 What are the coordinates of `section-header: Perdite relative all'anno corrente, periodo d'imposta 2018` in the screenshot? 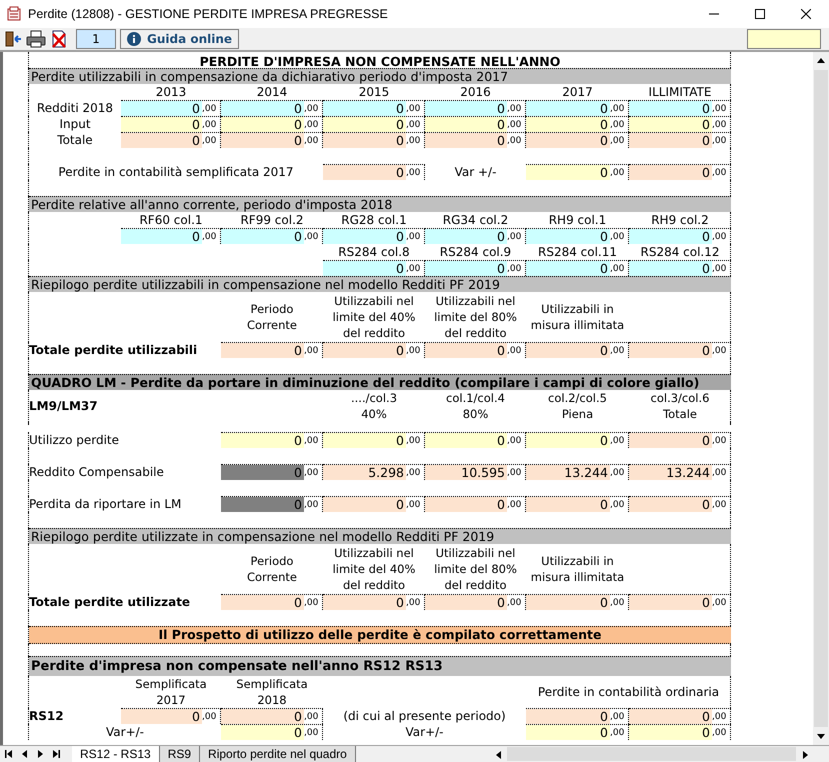 It's located at (380, 204).